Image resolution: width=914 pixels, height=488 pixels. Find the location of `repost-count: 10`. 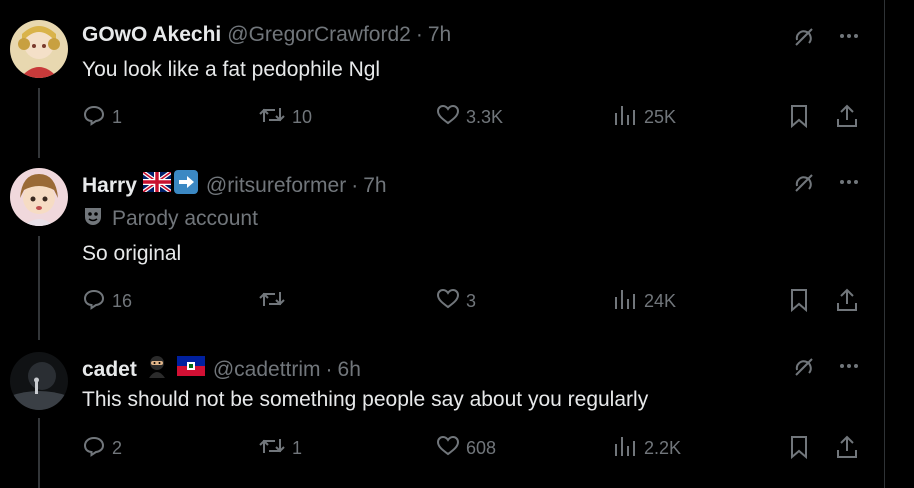

repost-count: 10 is located at coordinates (302, 117).